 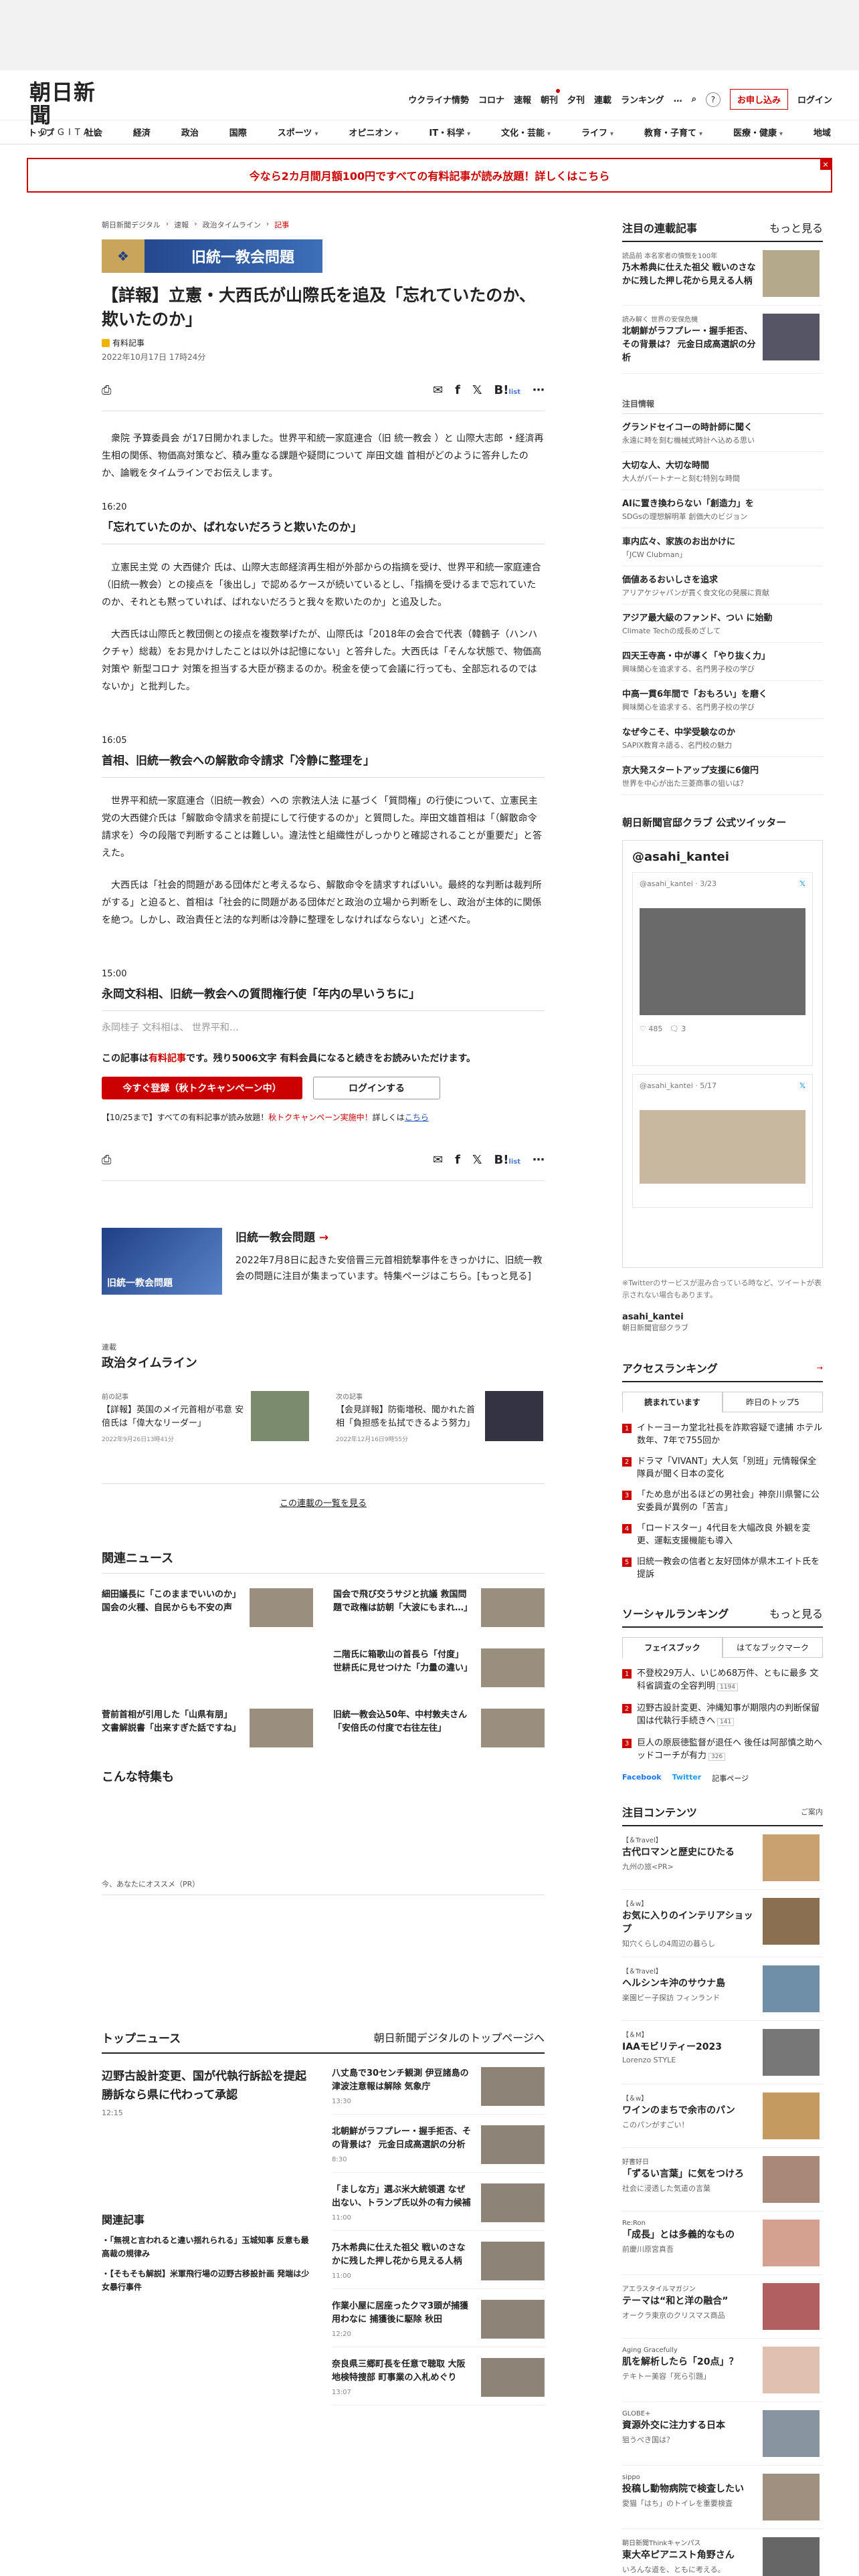 I want to click on promo-banner: 今なら2カ月間月額100円ですべての有料記事が読み放題！詳しくはこちら ✕, so click(x=429, y=175).